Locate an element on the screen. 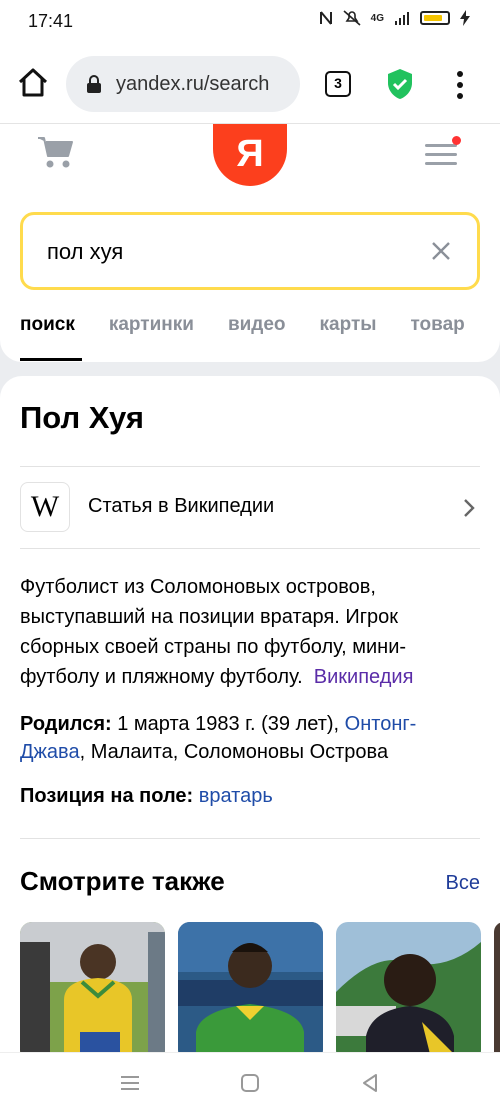  signal-icon is located at coordinates (402, 18).